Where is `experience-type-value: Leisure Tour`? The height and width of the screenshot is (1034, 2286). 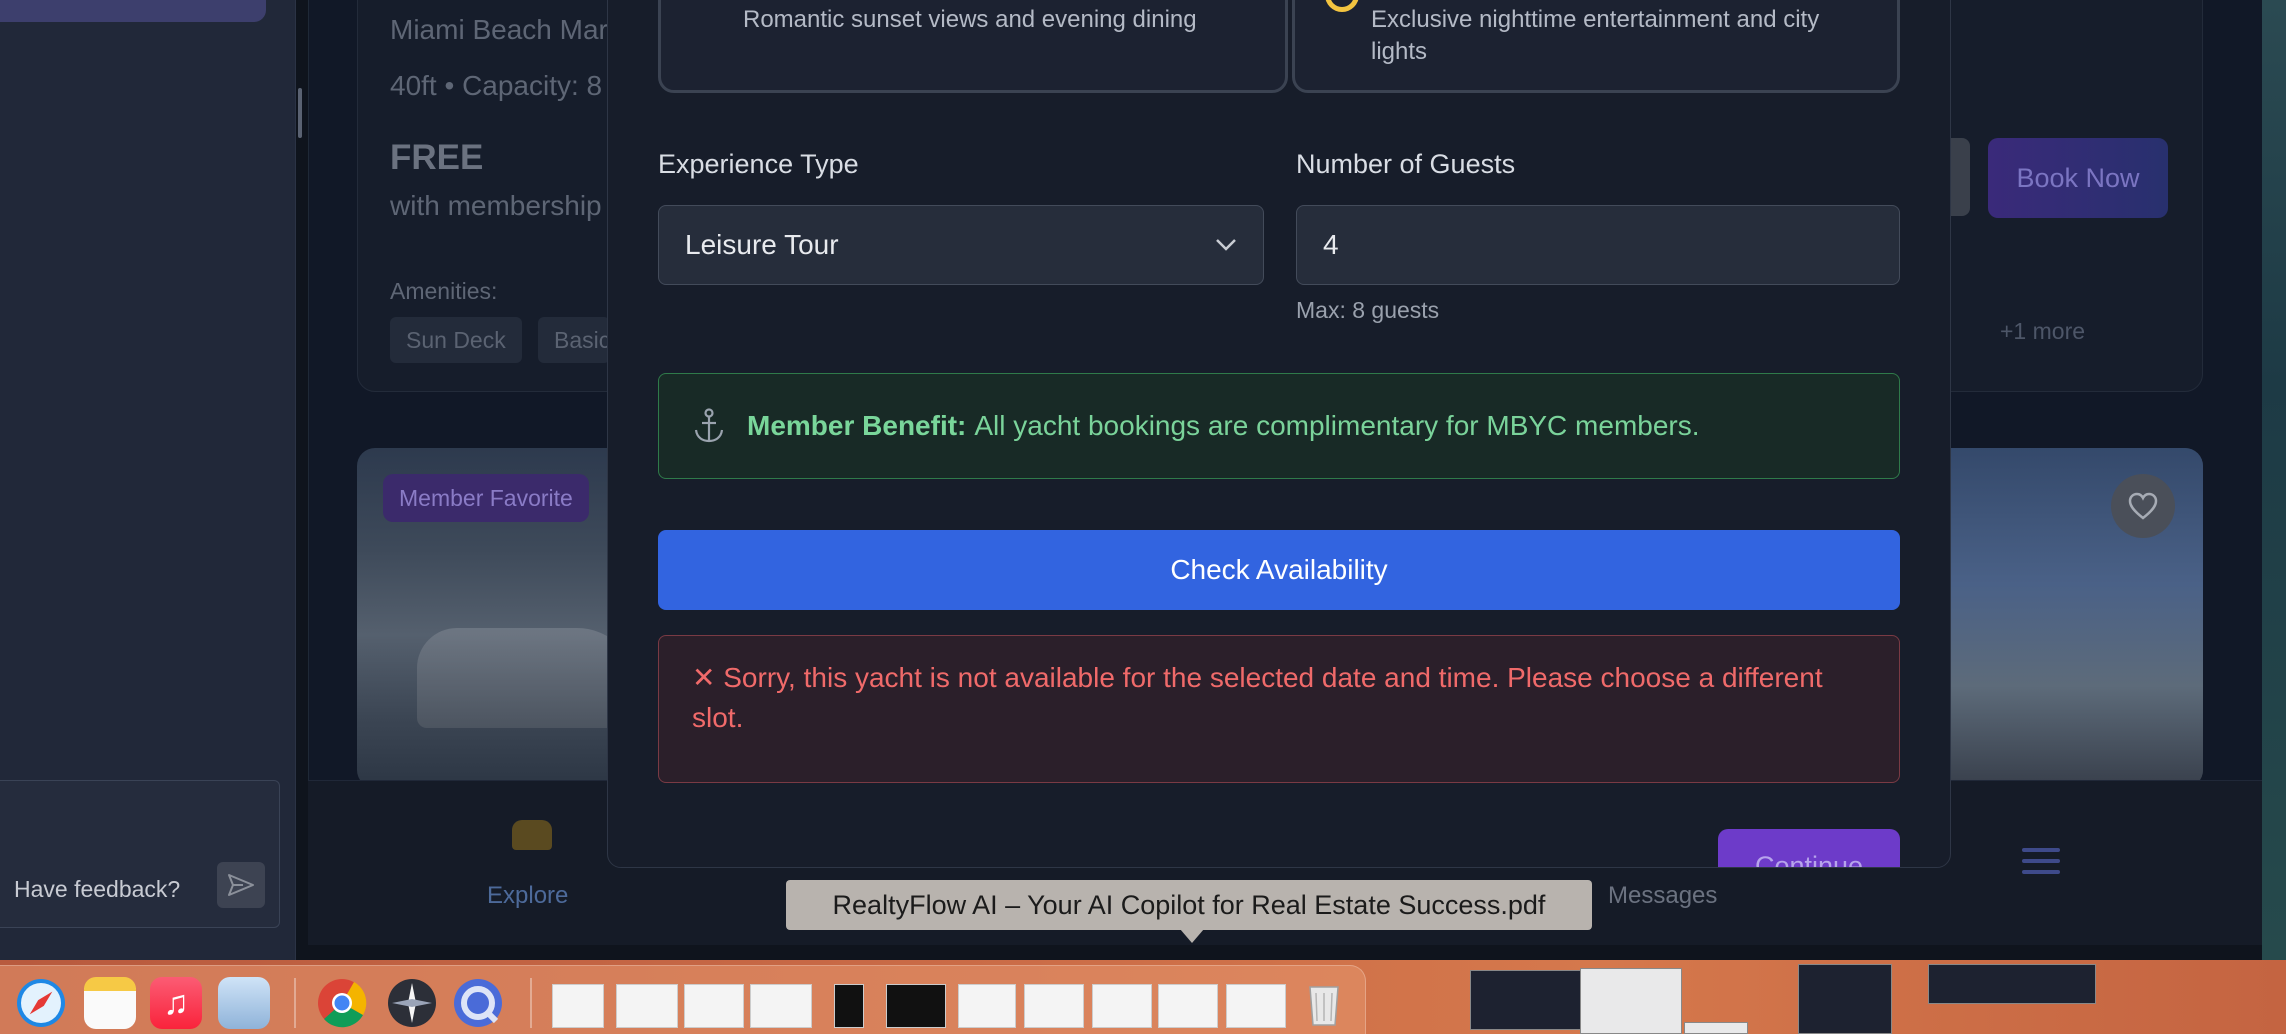
experience-type-value: Leisure Tour is located at coordinates (762, 244).